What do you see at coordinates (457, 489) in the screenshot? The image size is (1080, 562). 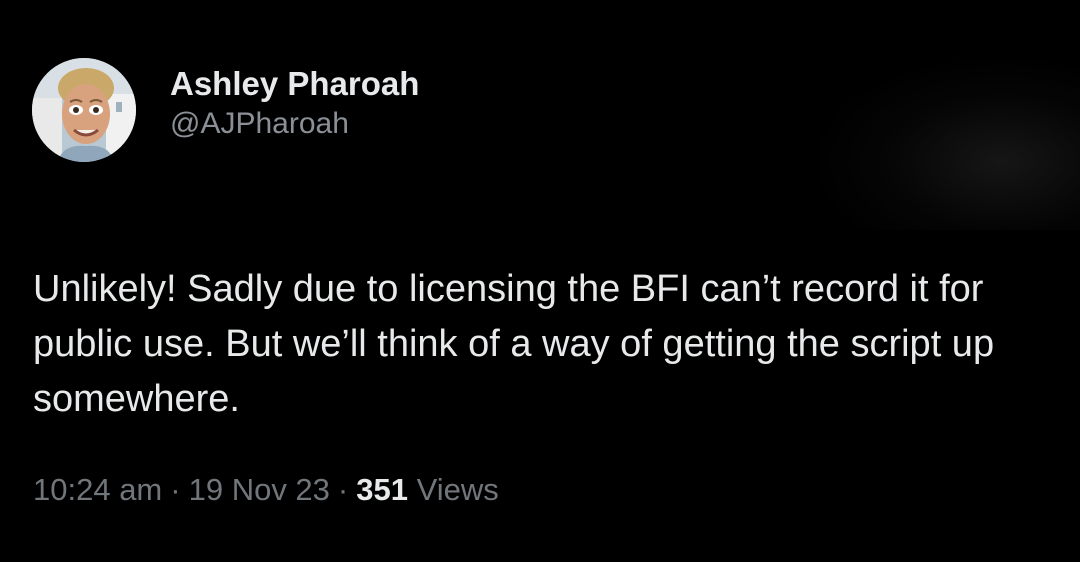 I see `views-label: Views` at bounding box center [457, 489].